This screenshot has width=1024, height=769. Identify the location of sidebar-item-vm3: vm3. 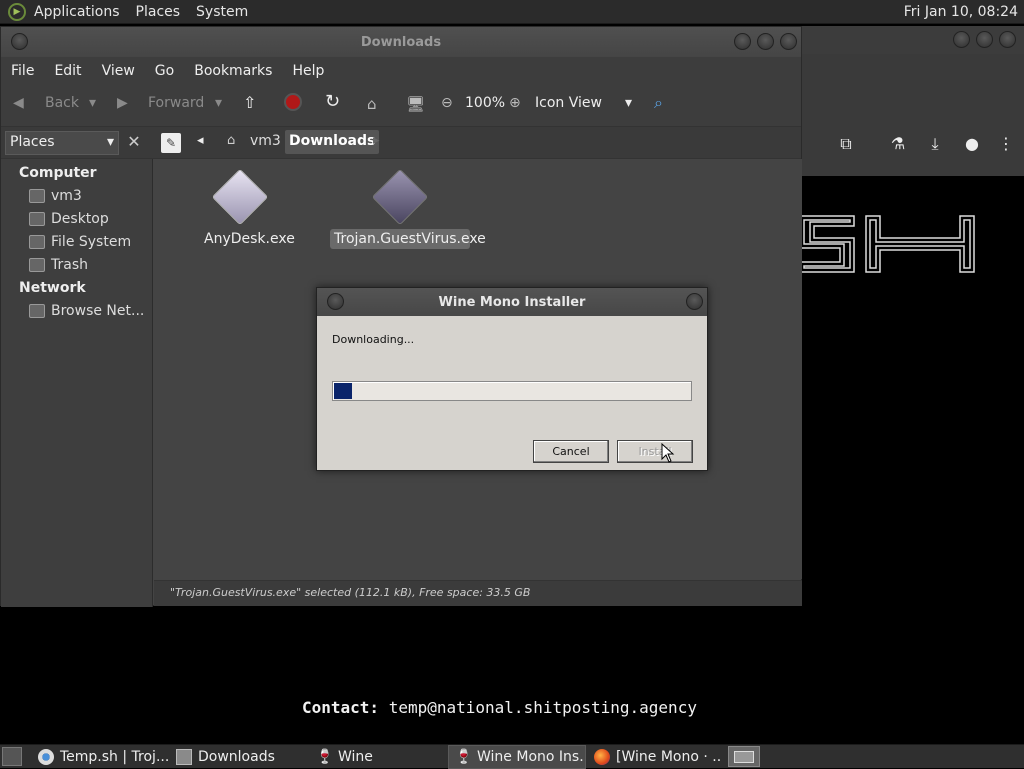
(55, 196).